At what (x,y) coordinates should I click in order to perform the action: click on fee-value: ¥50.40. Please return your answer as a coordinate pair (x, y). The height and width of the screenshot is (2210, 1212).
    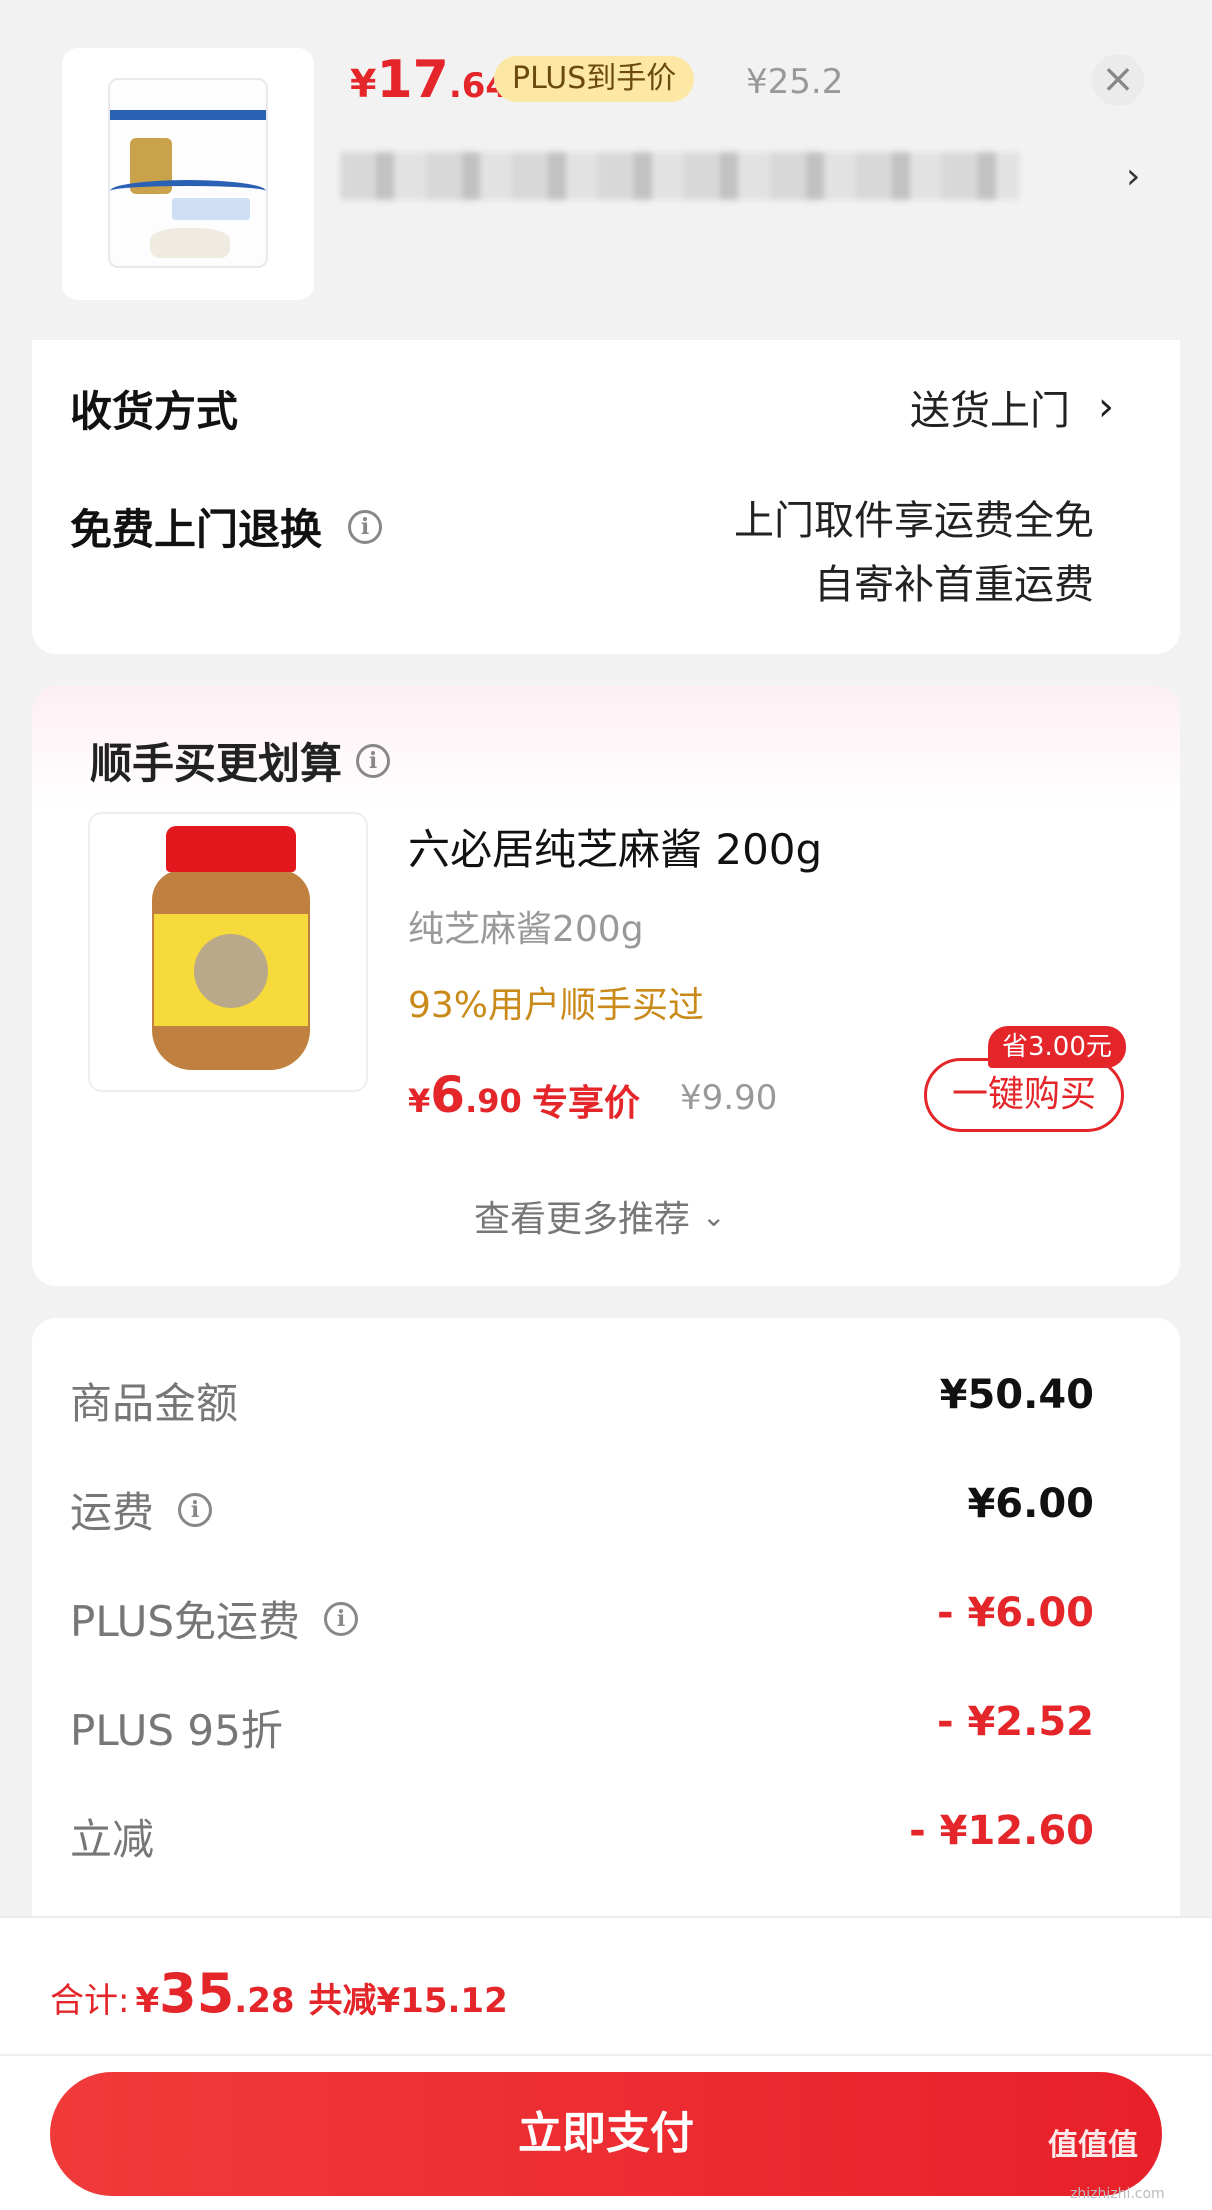
    Looking at the image, I should click on (1016, 1395).